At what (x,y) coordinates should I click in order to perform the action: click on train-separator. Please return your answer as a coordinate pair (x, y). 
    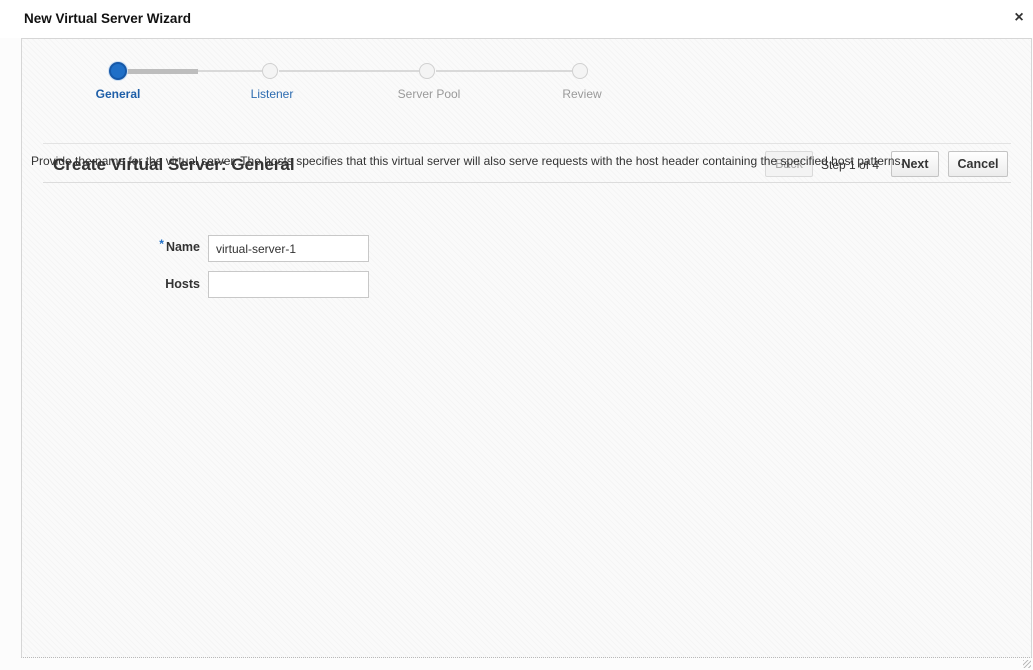
    Looking at the image, I should click on (527, 143).